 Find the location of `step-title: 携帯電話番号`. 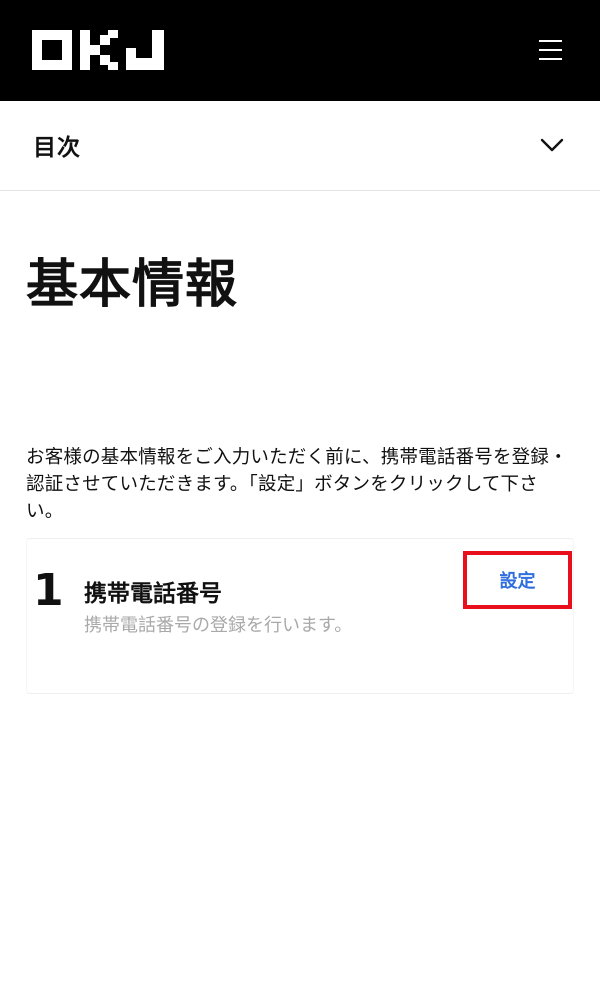

step-title: 携帯電話番号 is located at coordinates (153, 594).